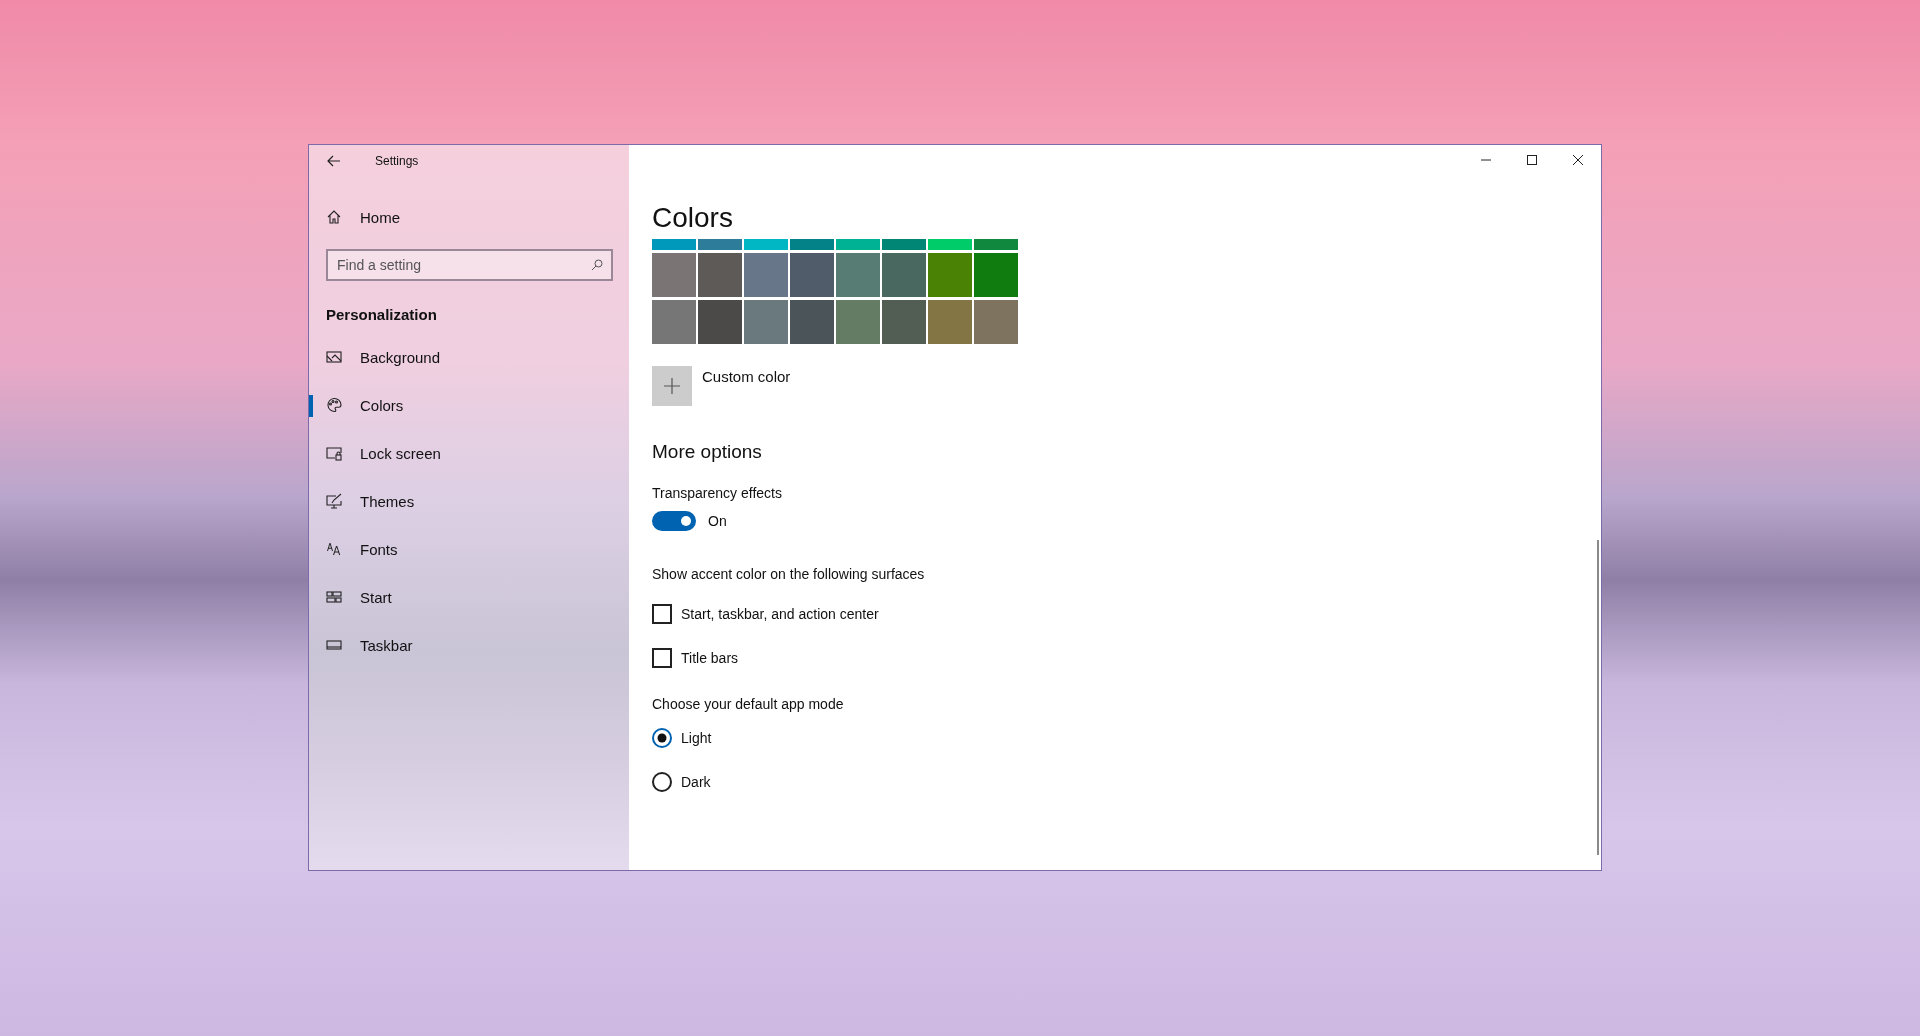  Describe the element at coordinates (334, 453) in the screenshot. I see `lock-screen-icon` at that location.